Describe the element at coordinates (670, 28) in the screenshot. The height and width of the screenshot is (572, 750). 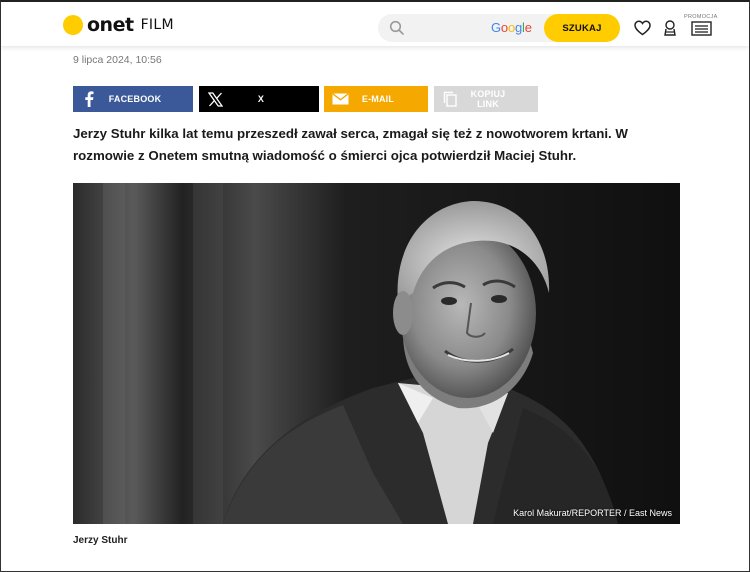
I see `weather-icon` at that location.